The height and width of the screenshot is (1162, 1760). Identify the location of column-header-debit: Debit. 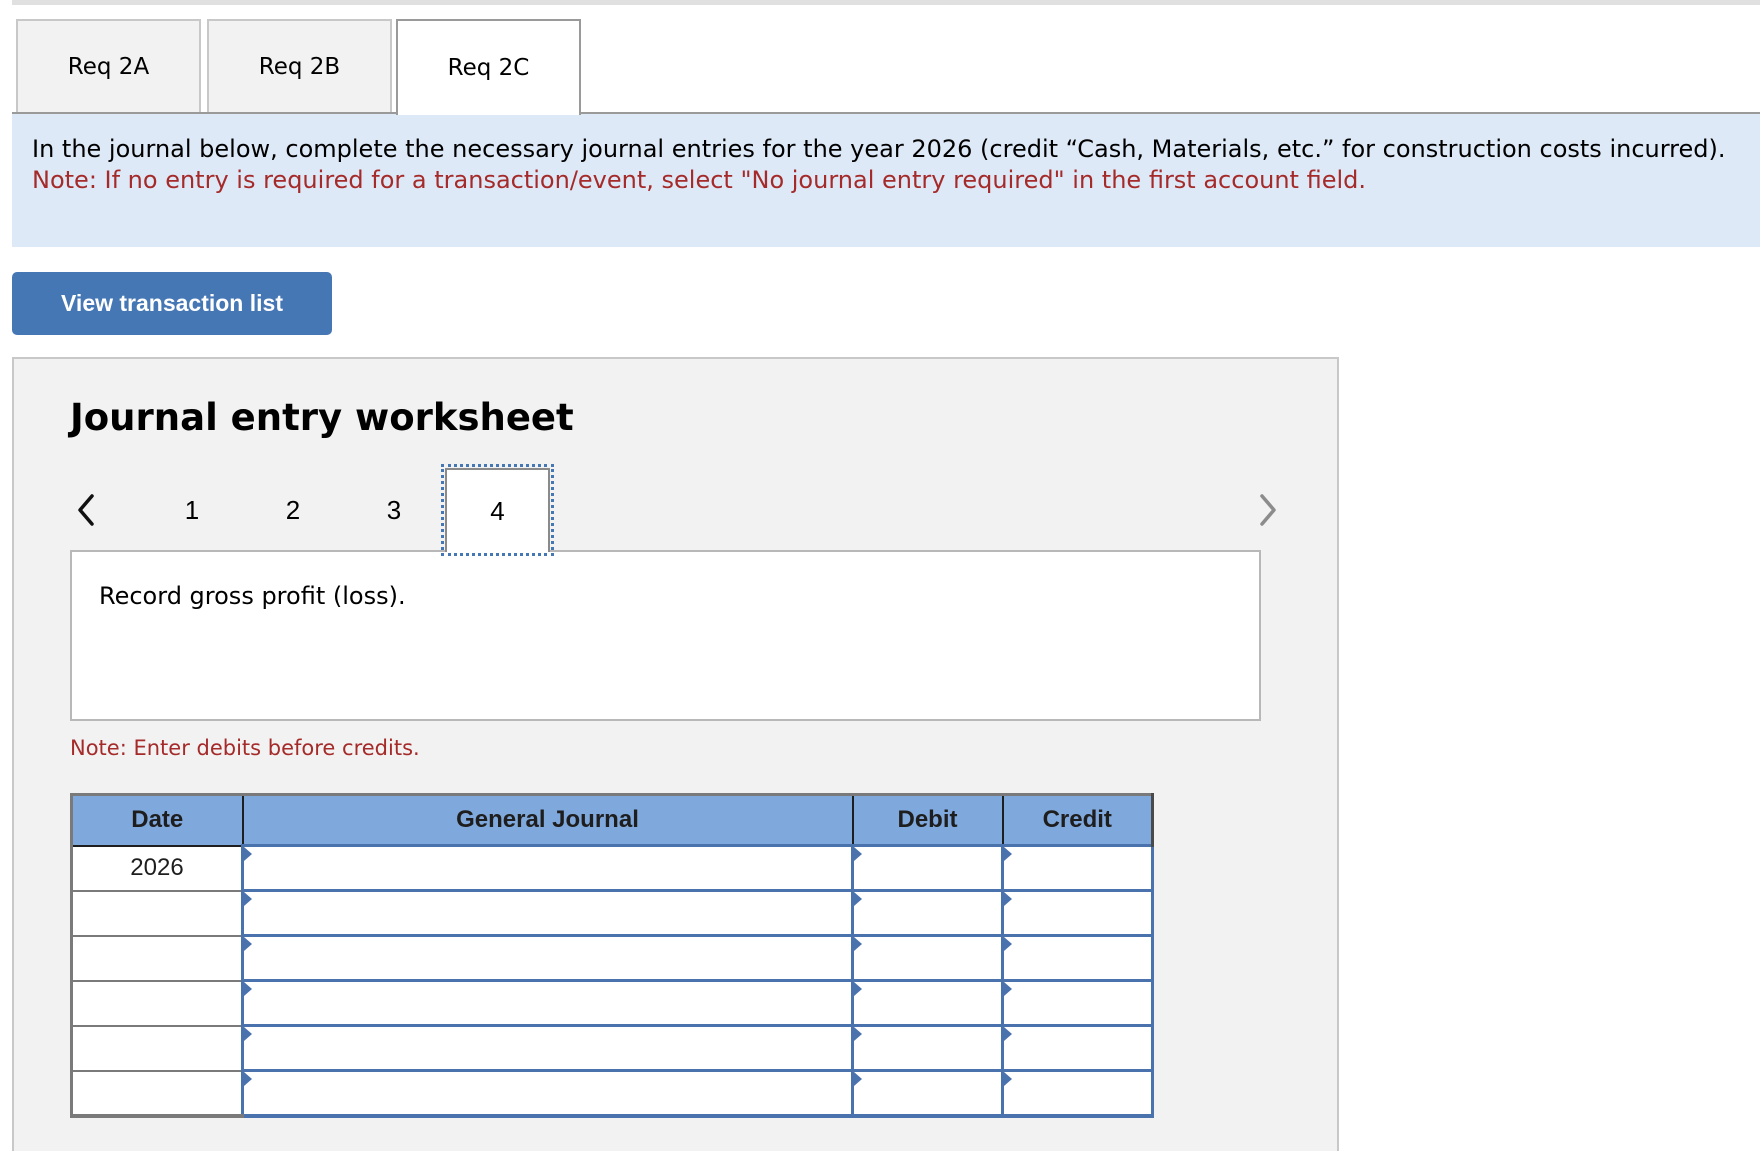
(927, 820).